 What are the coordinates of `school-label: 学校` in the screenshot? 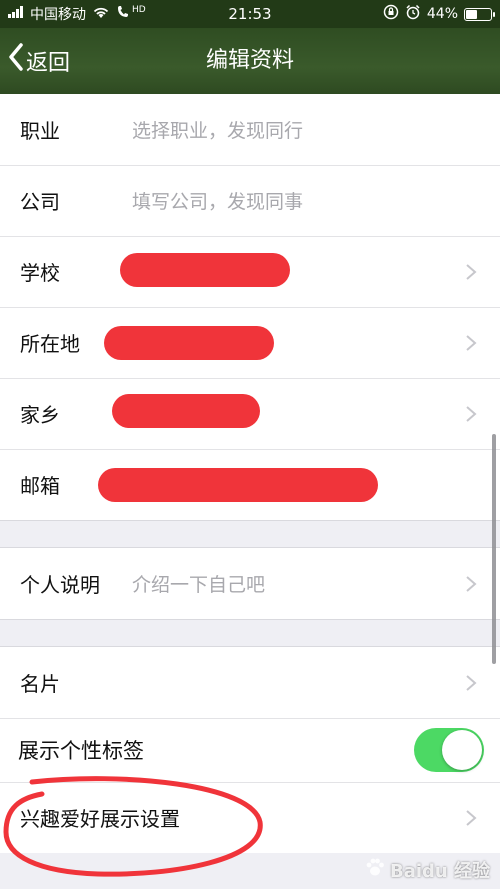 It's located at (40, 273).